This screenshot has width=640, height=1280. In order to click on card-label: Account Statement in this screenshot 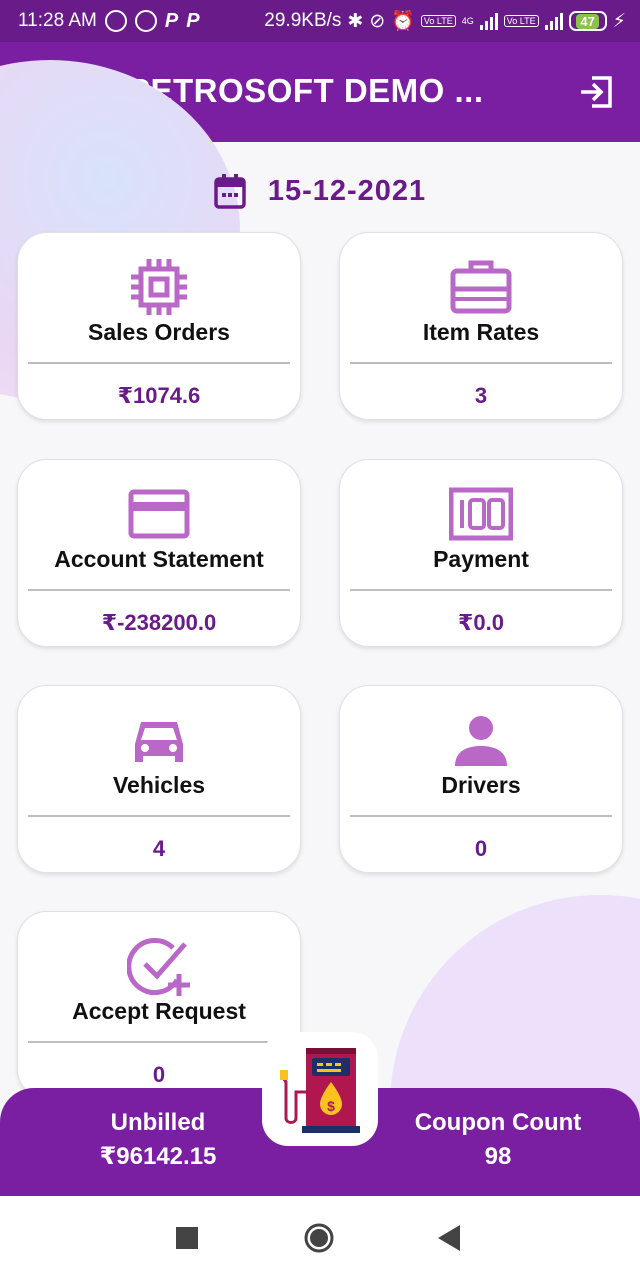, I will do `click(159, 559)`.